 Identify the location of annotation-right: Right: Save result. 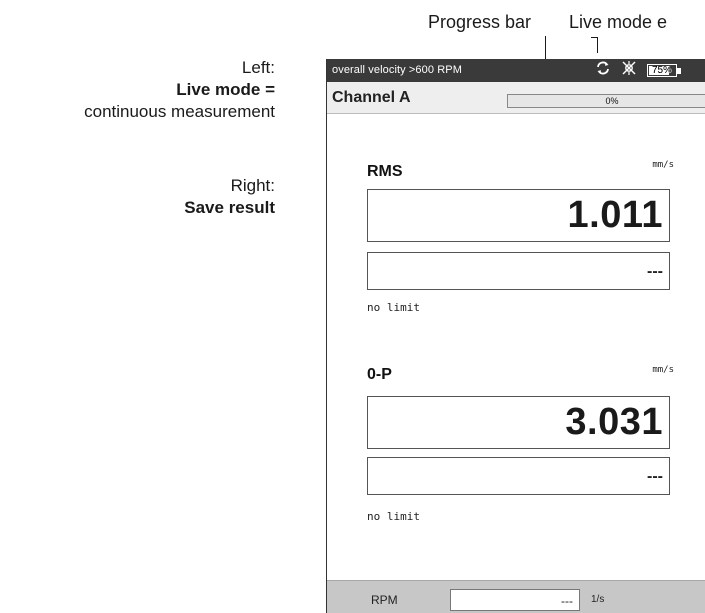
(137, 197).